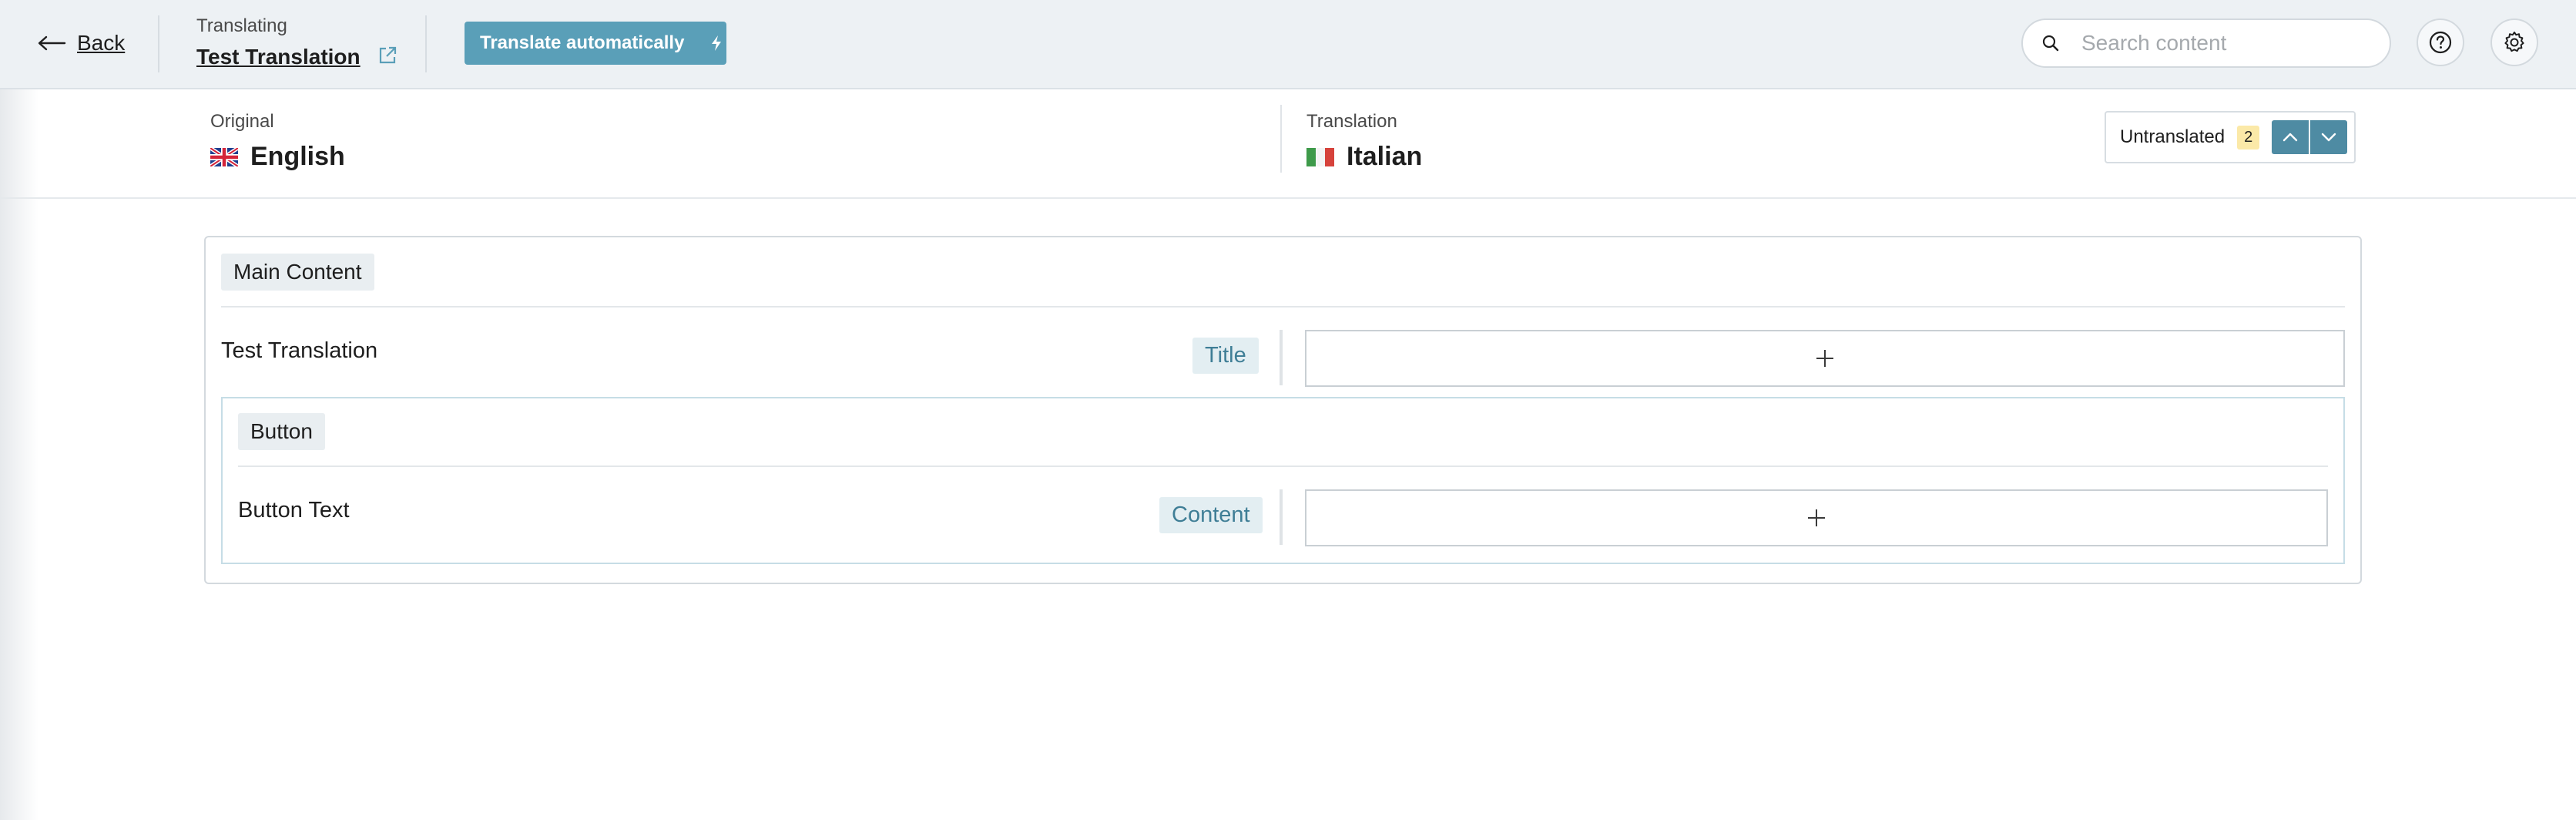  I want to click on left-shade, so click(19, 454).